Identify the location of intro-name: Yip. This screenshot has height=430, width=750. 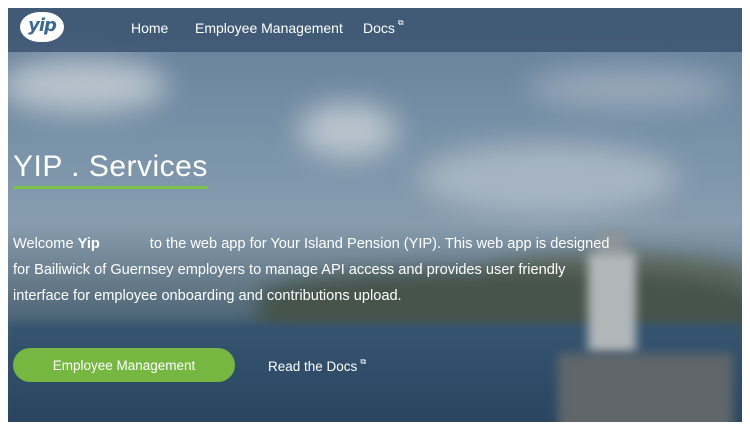
(88, 244).